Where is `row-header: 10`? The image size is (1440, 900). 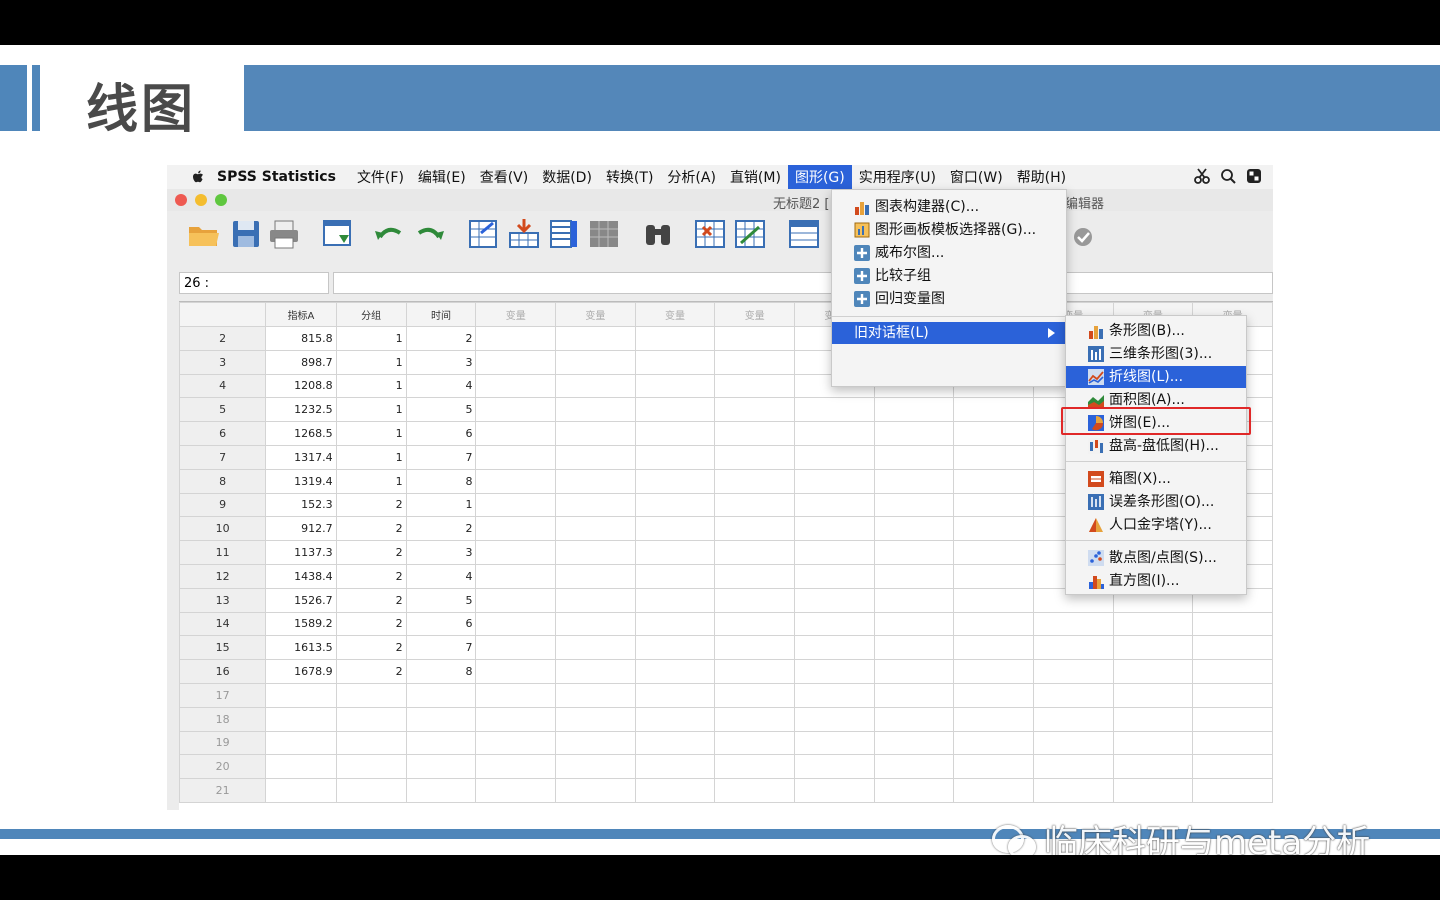 row-header: 10 is located at coordinates (223, 529).